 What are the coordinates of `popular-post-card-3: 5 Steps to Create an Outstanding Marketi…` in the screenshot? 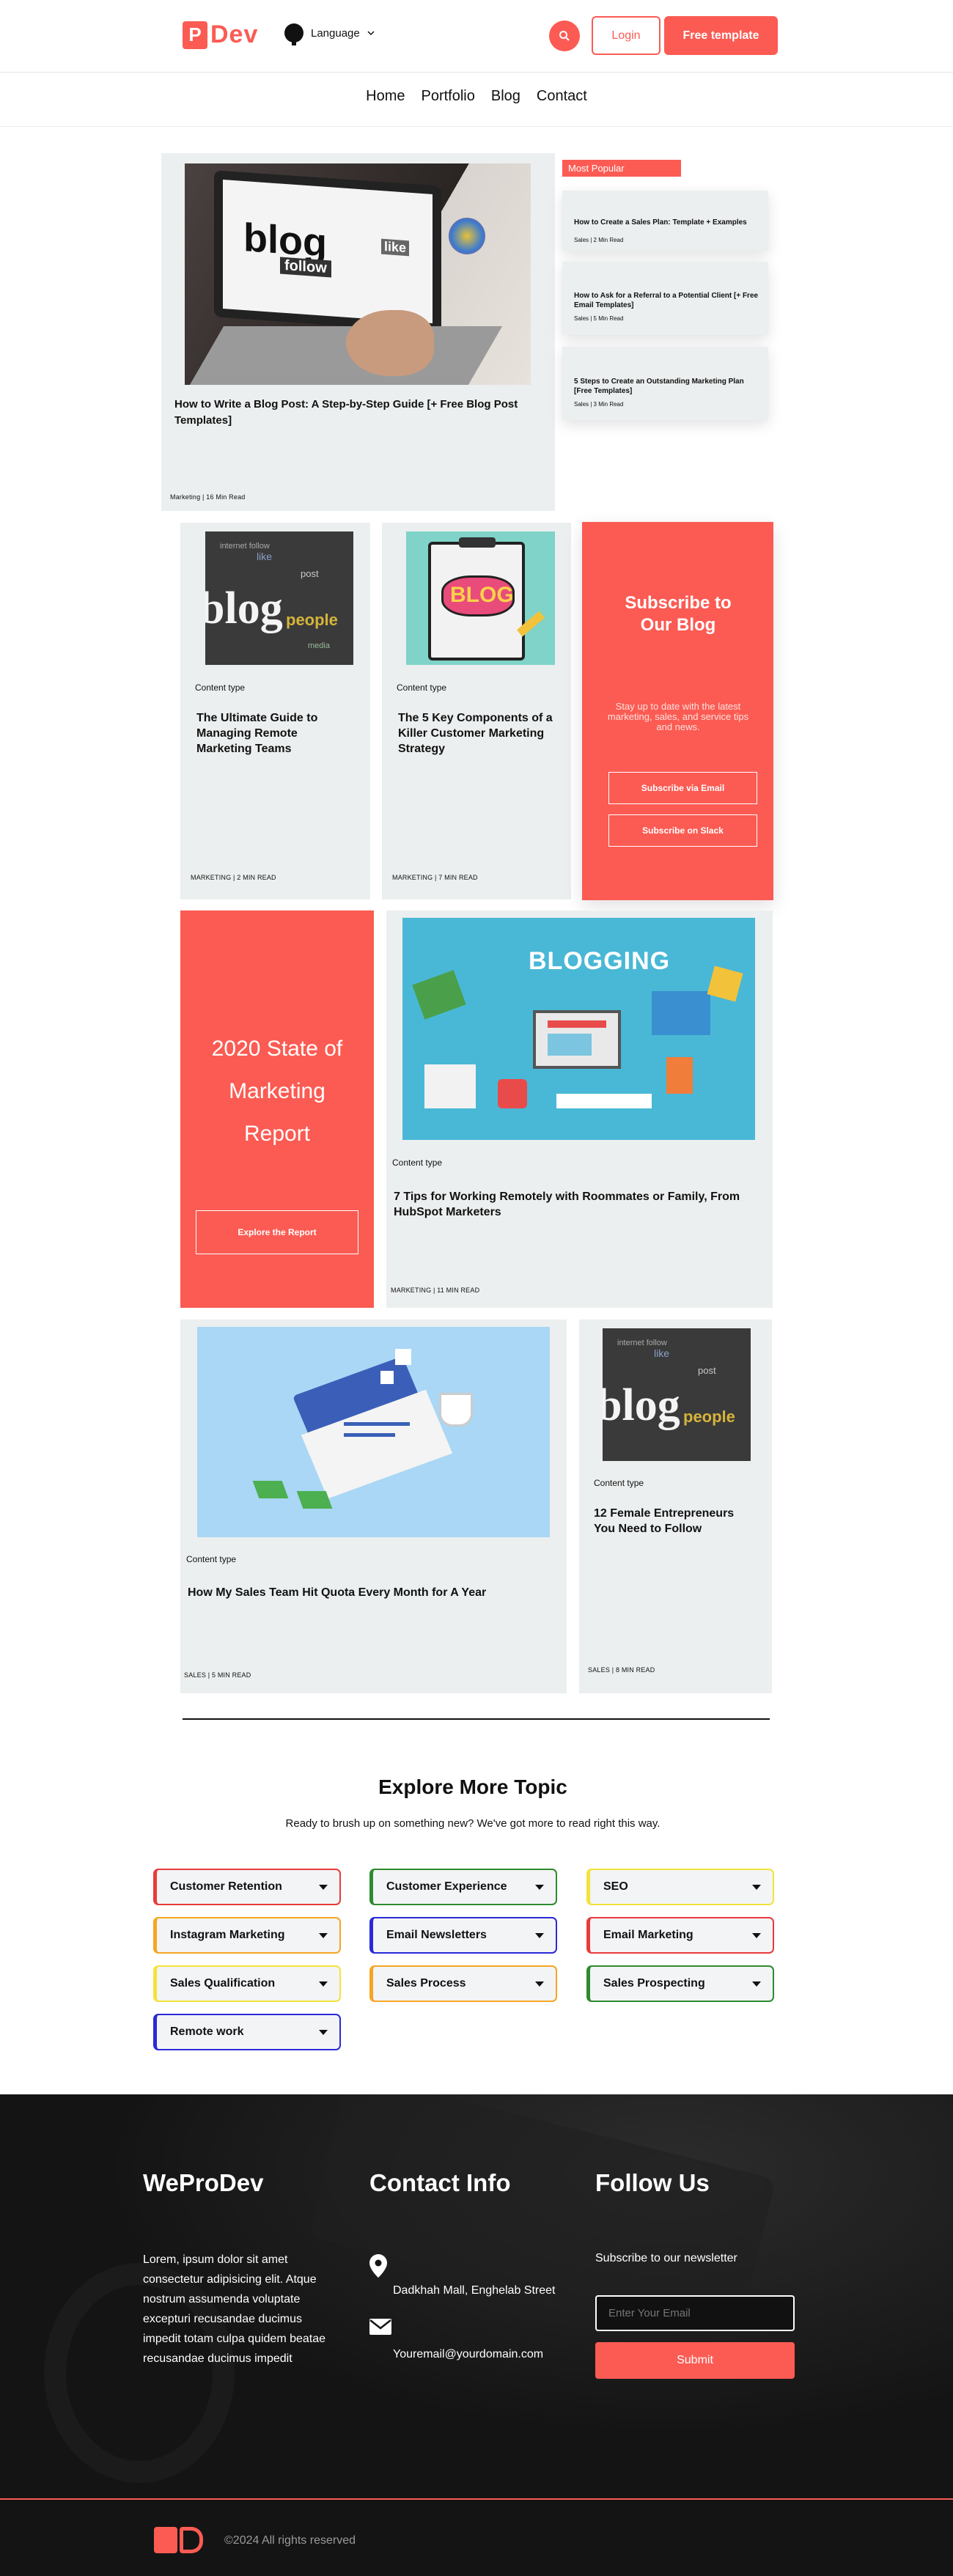 It's located at (665, 383).